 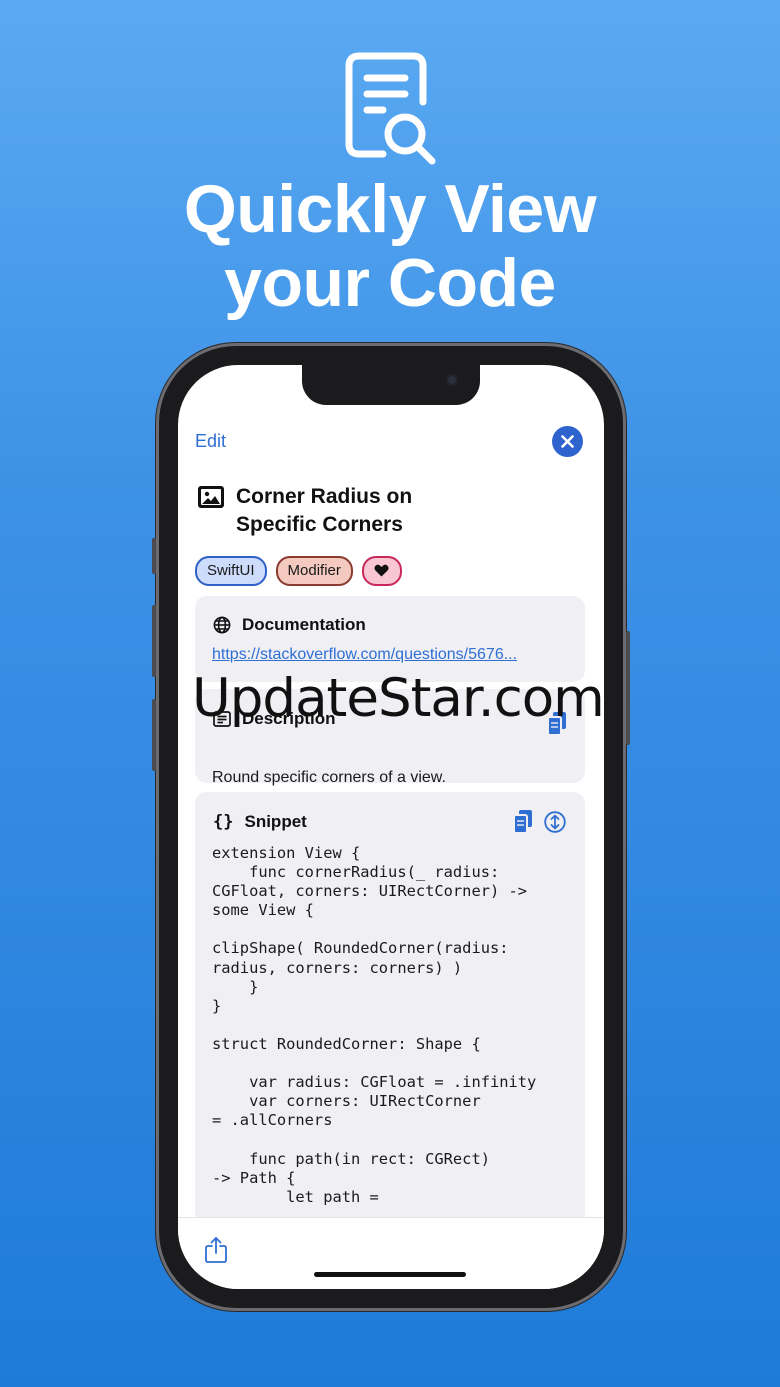 I want to click on favorite-tag, so click(x=381, y=571).